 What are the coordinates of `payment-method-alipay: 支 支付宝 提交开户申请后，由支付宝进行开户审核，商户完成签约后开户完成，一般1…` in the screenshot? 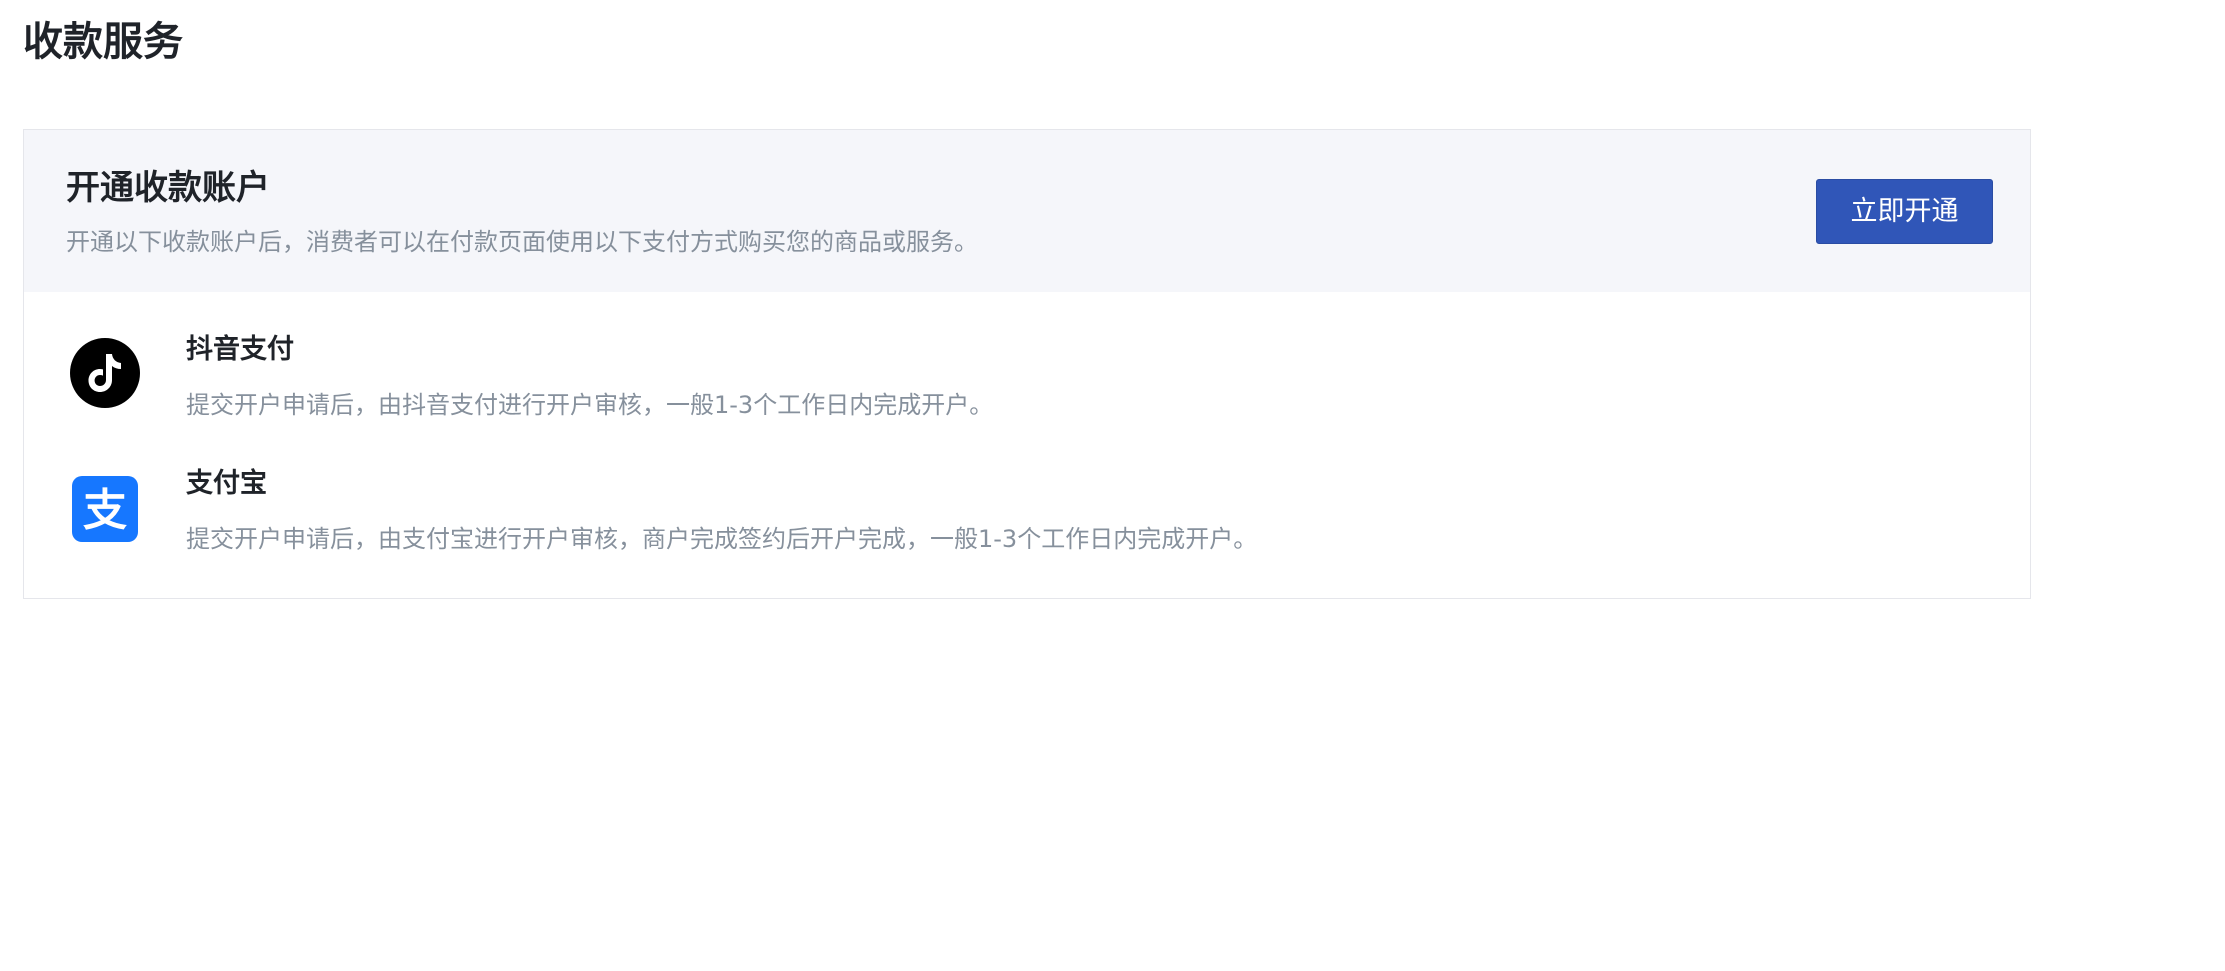 It's located at (1027, 490).